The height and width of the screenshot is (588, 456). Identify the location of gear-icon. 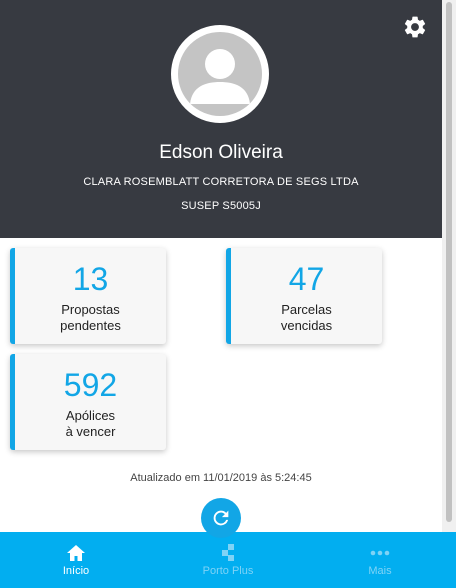
(415, 27).